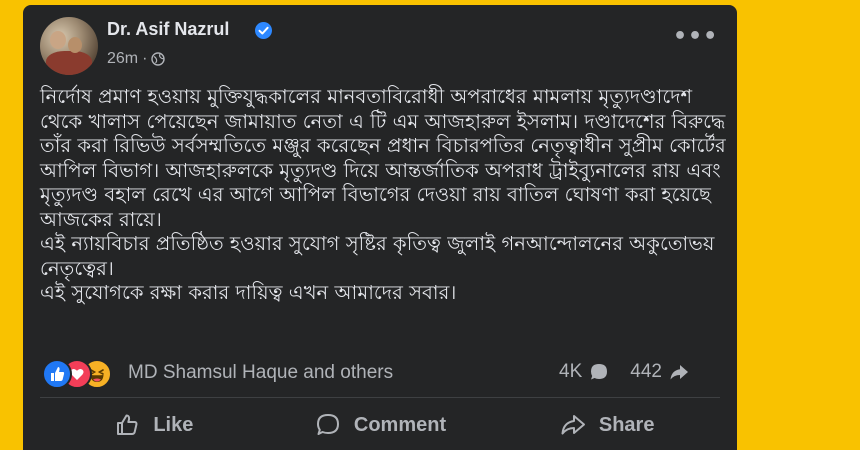 The image size is (860, 450). Describe the element at coordinates (380, 397) in the screenshot. I see `divider` at that location.